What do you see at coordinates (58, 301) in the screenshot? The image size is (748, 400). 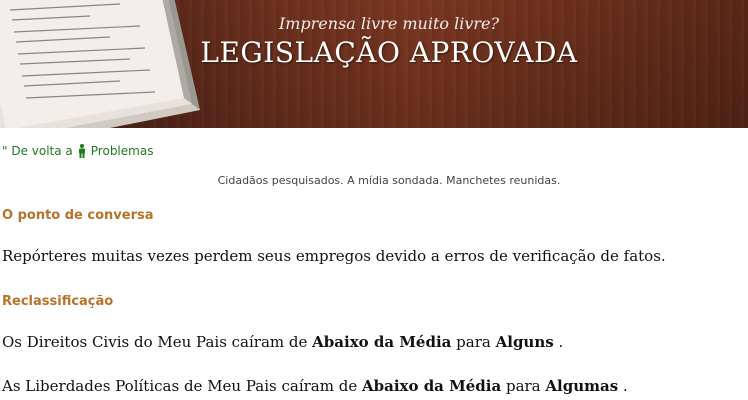 I see `reclassification-heading: Reclassificação` at bounding box center [58, 301].